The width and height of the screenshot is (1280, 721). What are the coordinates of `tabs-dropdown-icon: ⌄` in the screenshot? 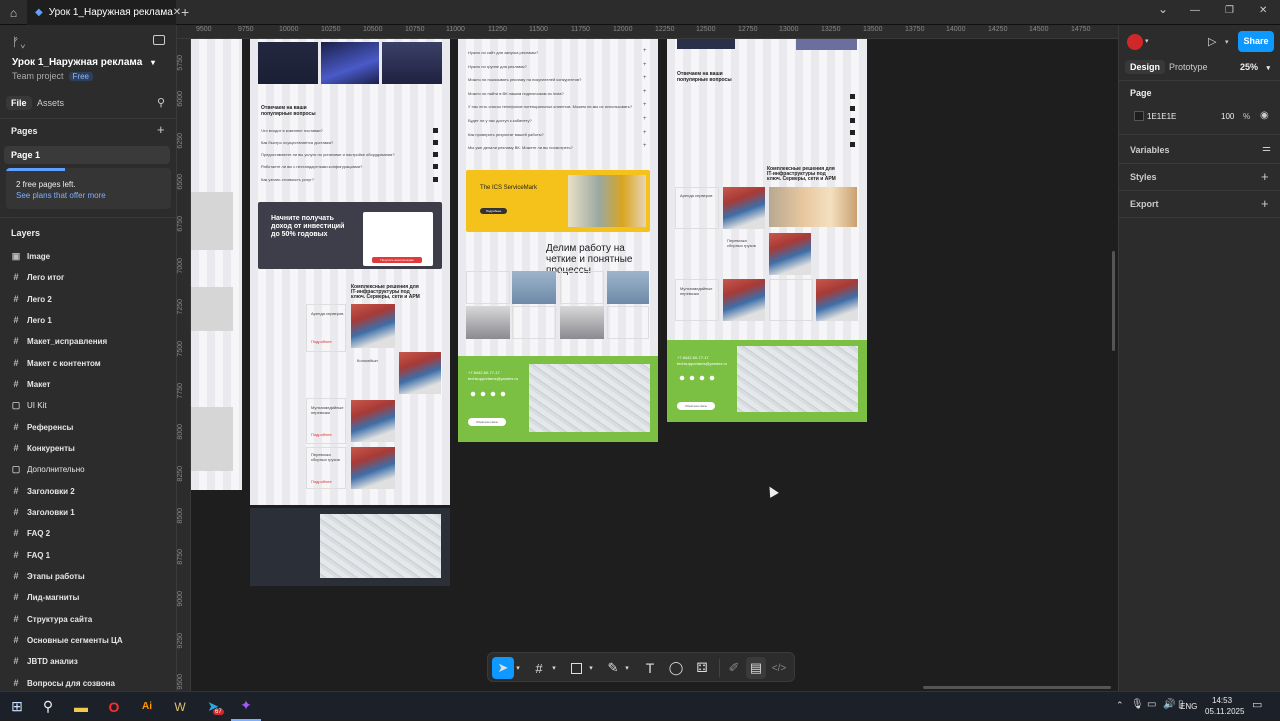 It's located at (1163, 9).